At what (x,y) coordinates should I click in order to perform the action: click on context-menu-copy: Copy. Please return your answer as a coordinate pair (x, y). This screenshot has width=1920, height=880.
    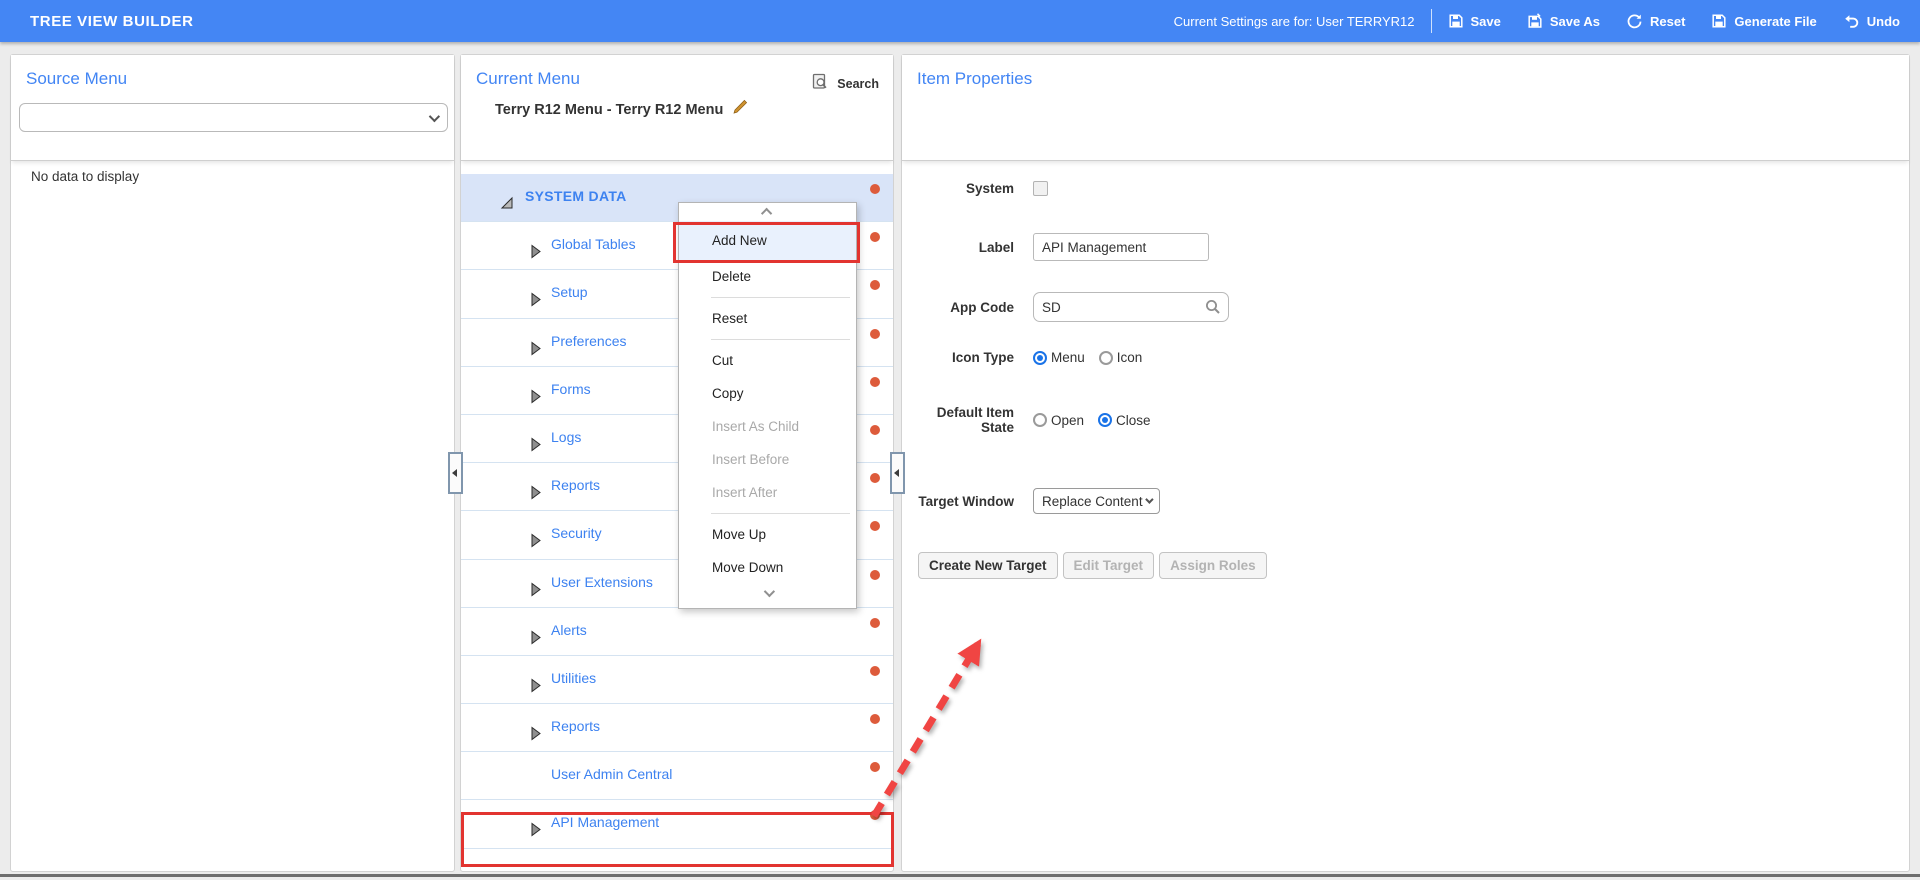
    Looking at the image, I should click on (767, 393).